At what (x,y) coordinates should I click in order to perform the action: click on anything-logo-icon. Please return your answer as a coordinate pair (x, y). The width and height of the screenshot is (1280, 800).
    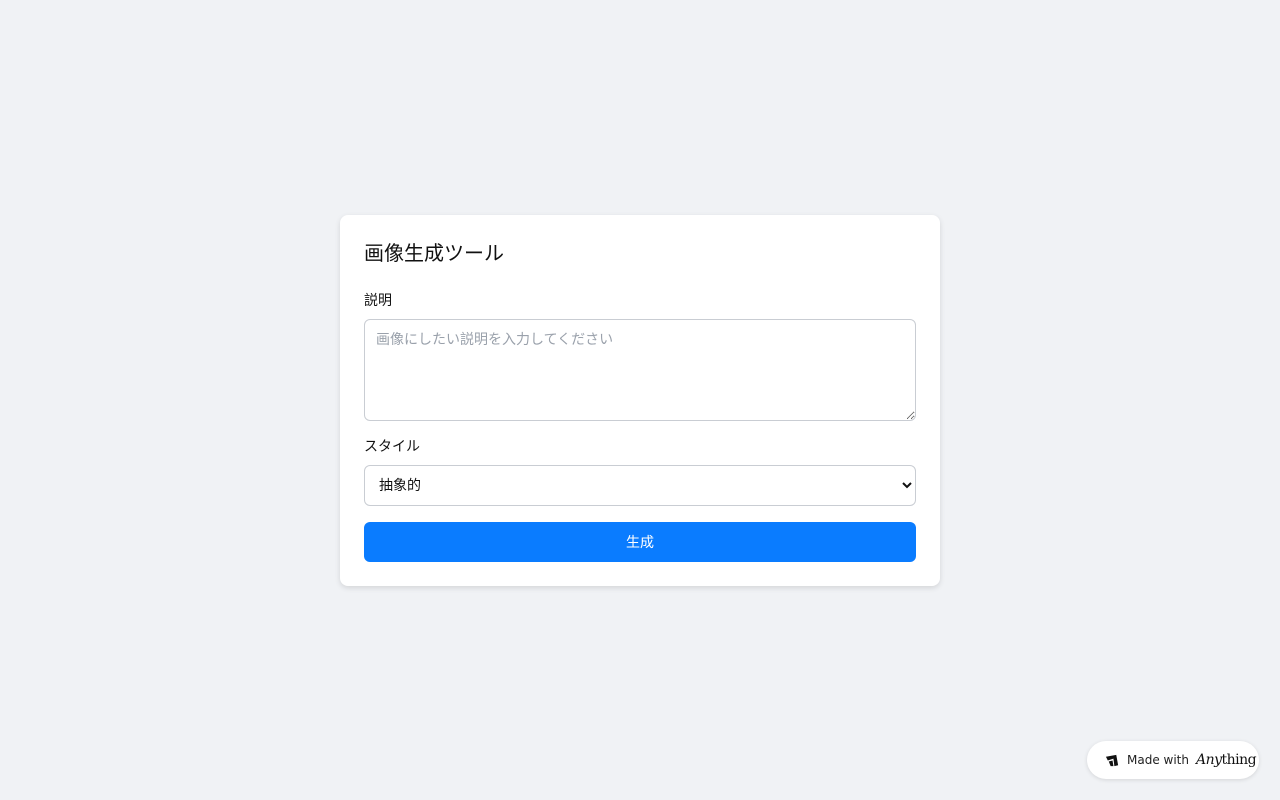
    Looking at the image, I should click on (1112, 760).